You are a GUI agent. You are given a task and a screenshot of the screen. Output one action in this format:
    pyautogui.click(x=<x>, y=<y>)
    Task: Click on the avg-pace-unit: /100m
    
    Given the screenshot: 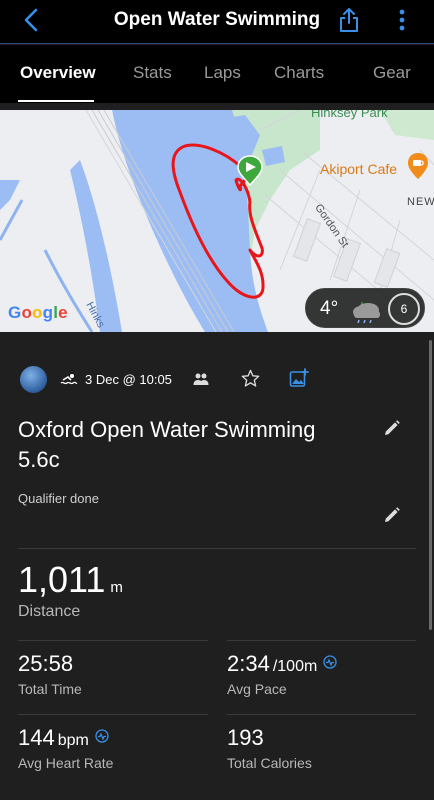 What is the action you would take?
    pyautogui.click(x=295, y=666)
    